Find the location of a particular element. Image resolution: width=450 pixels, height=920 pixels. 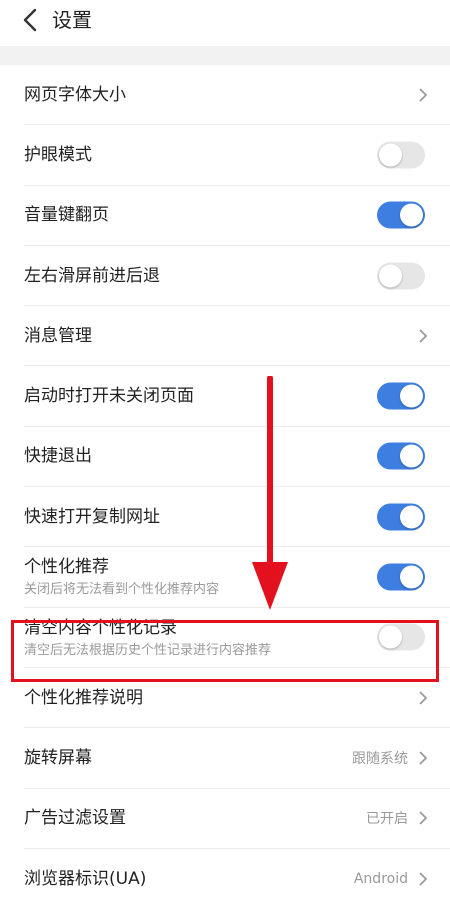

setting-ad-filter: 广告过滤设置 已开启 is located at coordinates (237, 819).